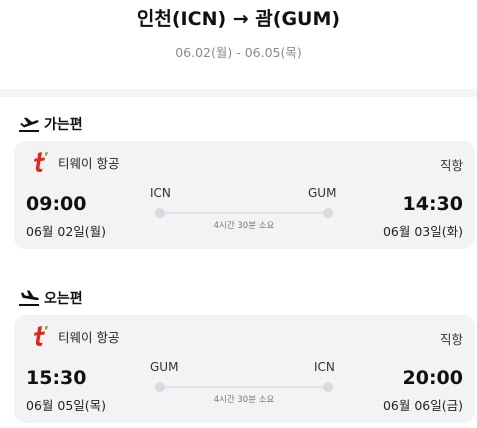  I want to click on departure-airport-code: ICN, so click(160, 193).